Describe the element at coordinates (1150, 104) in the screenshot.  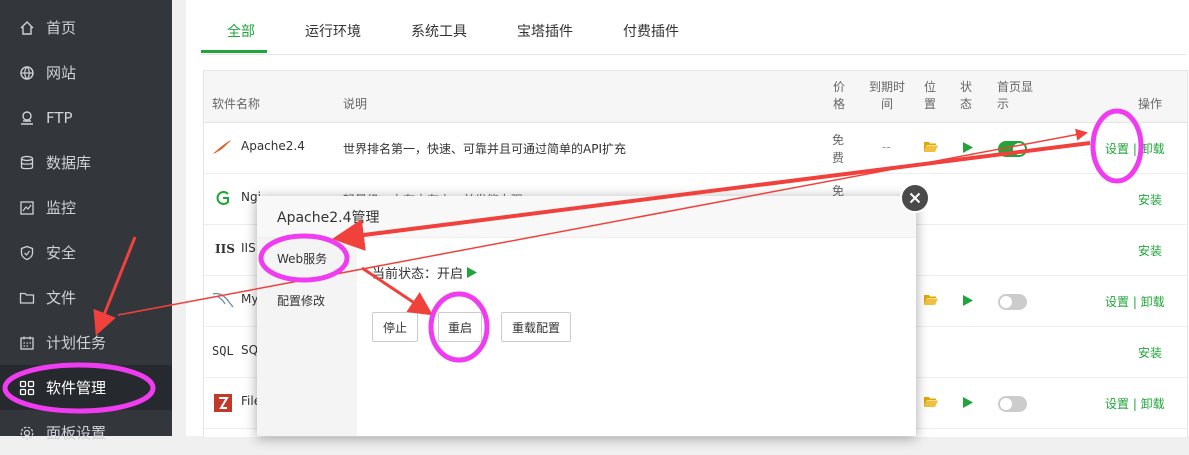
I see `header-action: 操作` at that location.